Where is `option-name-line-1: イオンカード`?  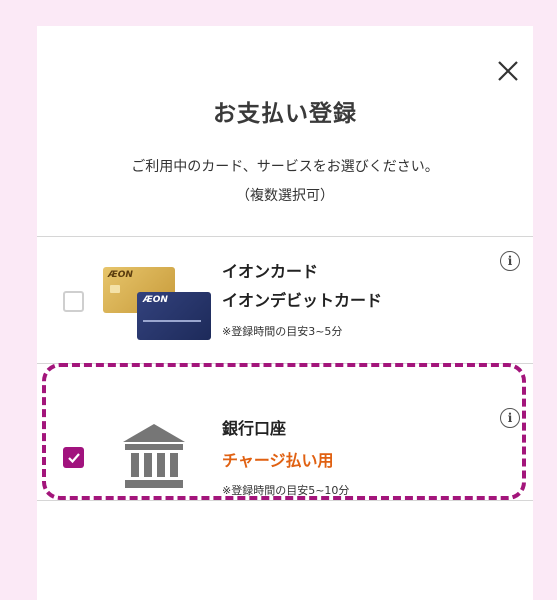
option-name-line-1: イオンカード is located at coordinates (270, 271).